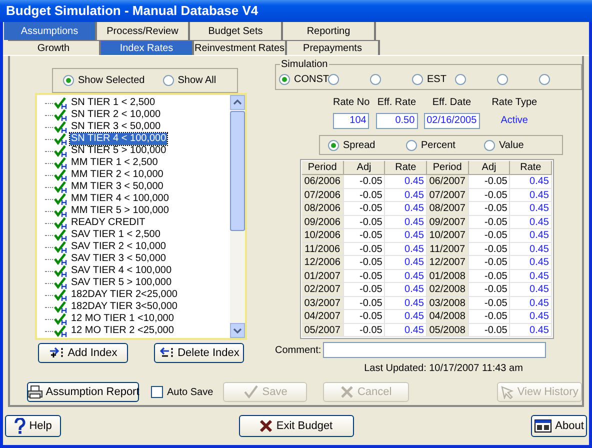 The width and height of the screenshot is (592, 448). I want to click on list-item: 182DAY TIER 2<25,000, so click(124, 295).